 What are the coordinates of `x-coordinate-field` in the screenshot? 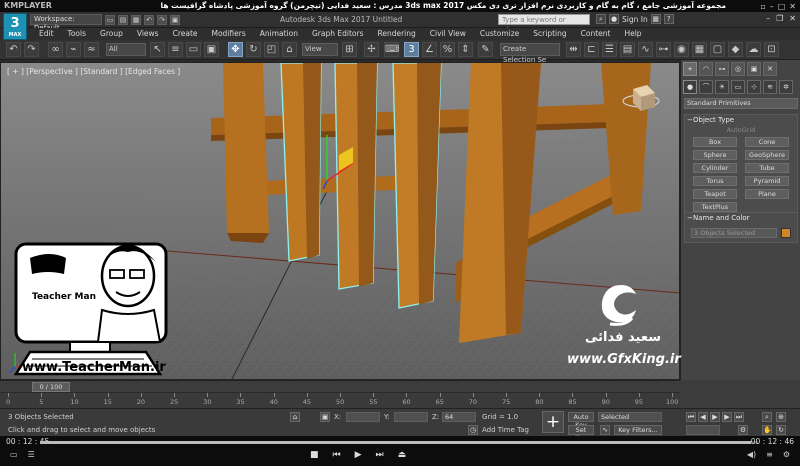 It's located at (363, 417).